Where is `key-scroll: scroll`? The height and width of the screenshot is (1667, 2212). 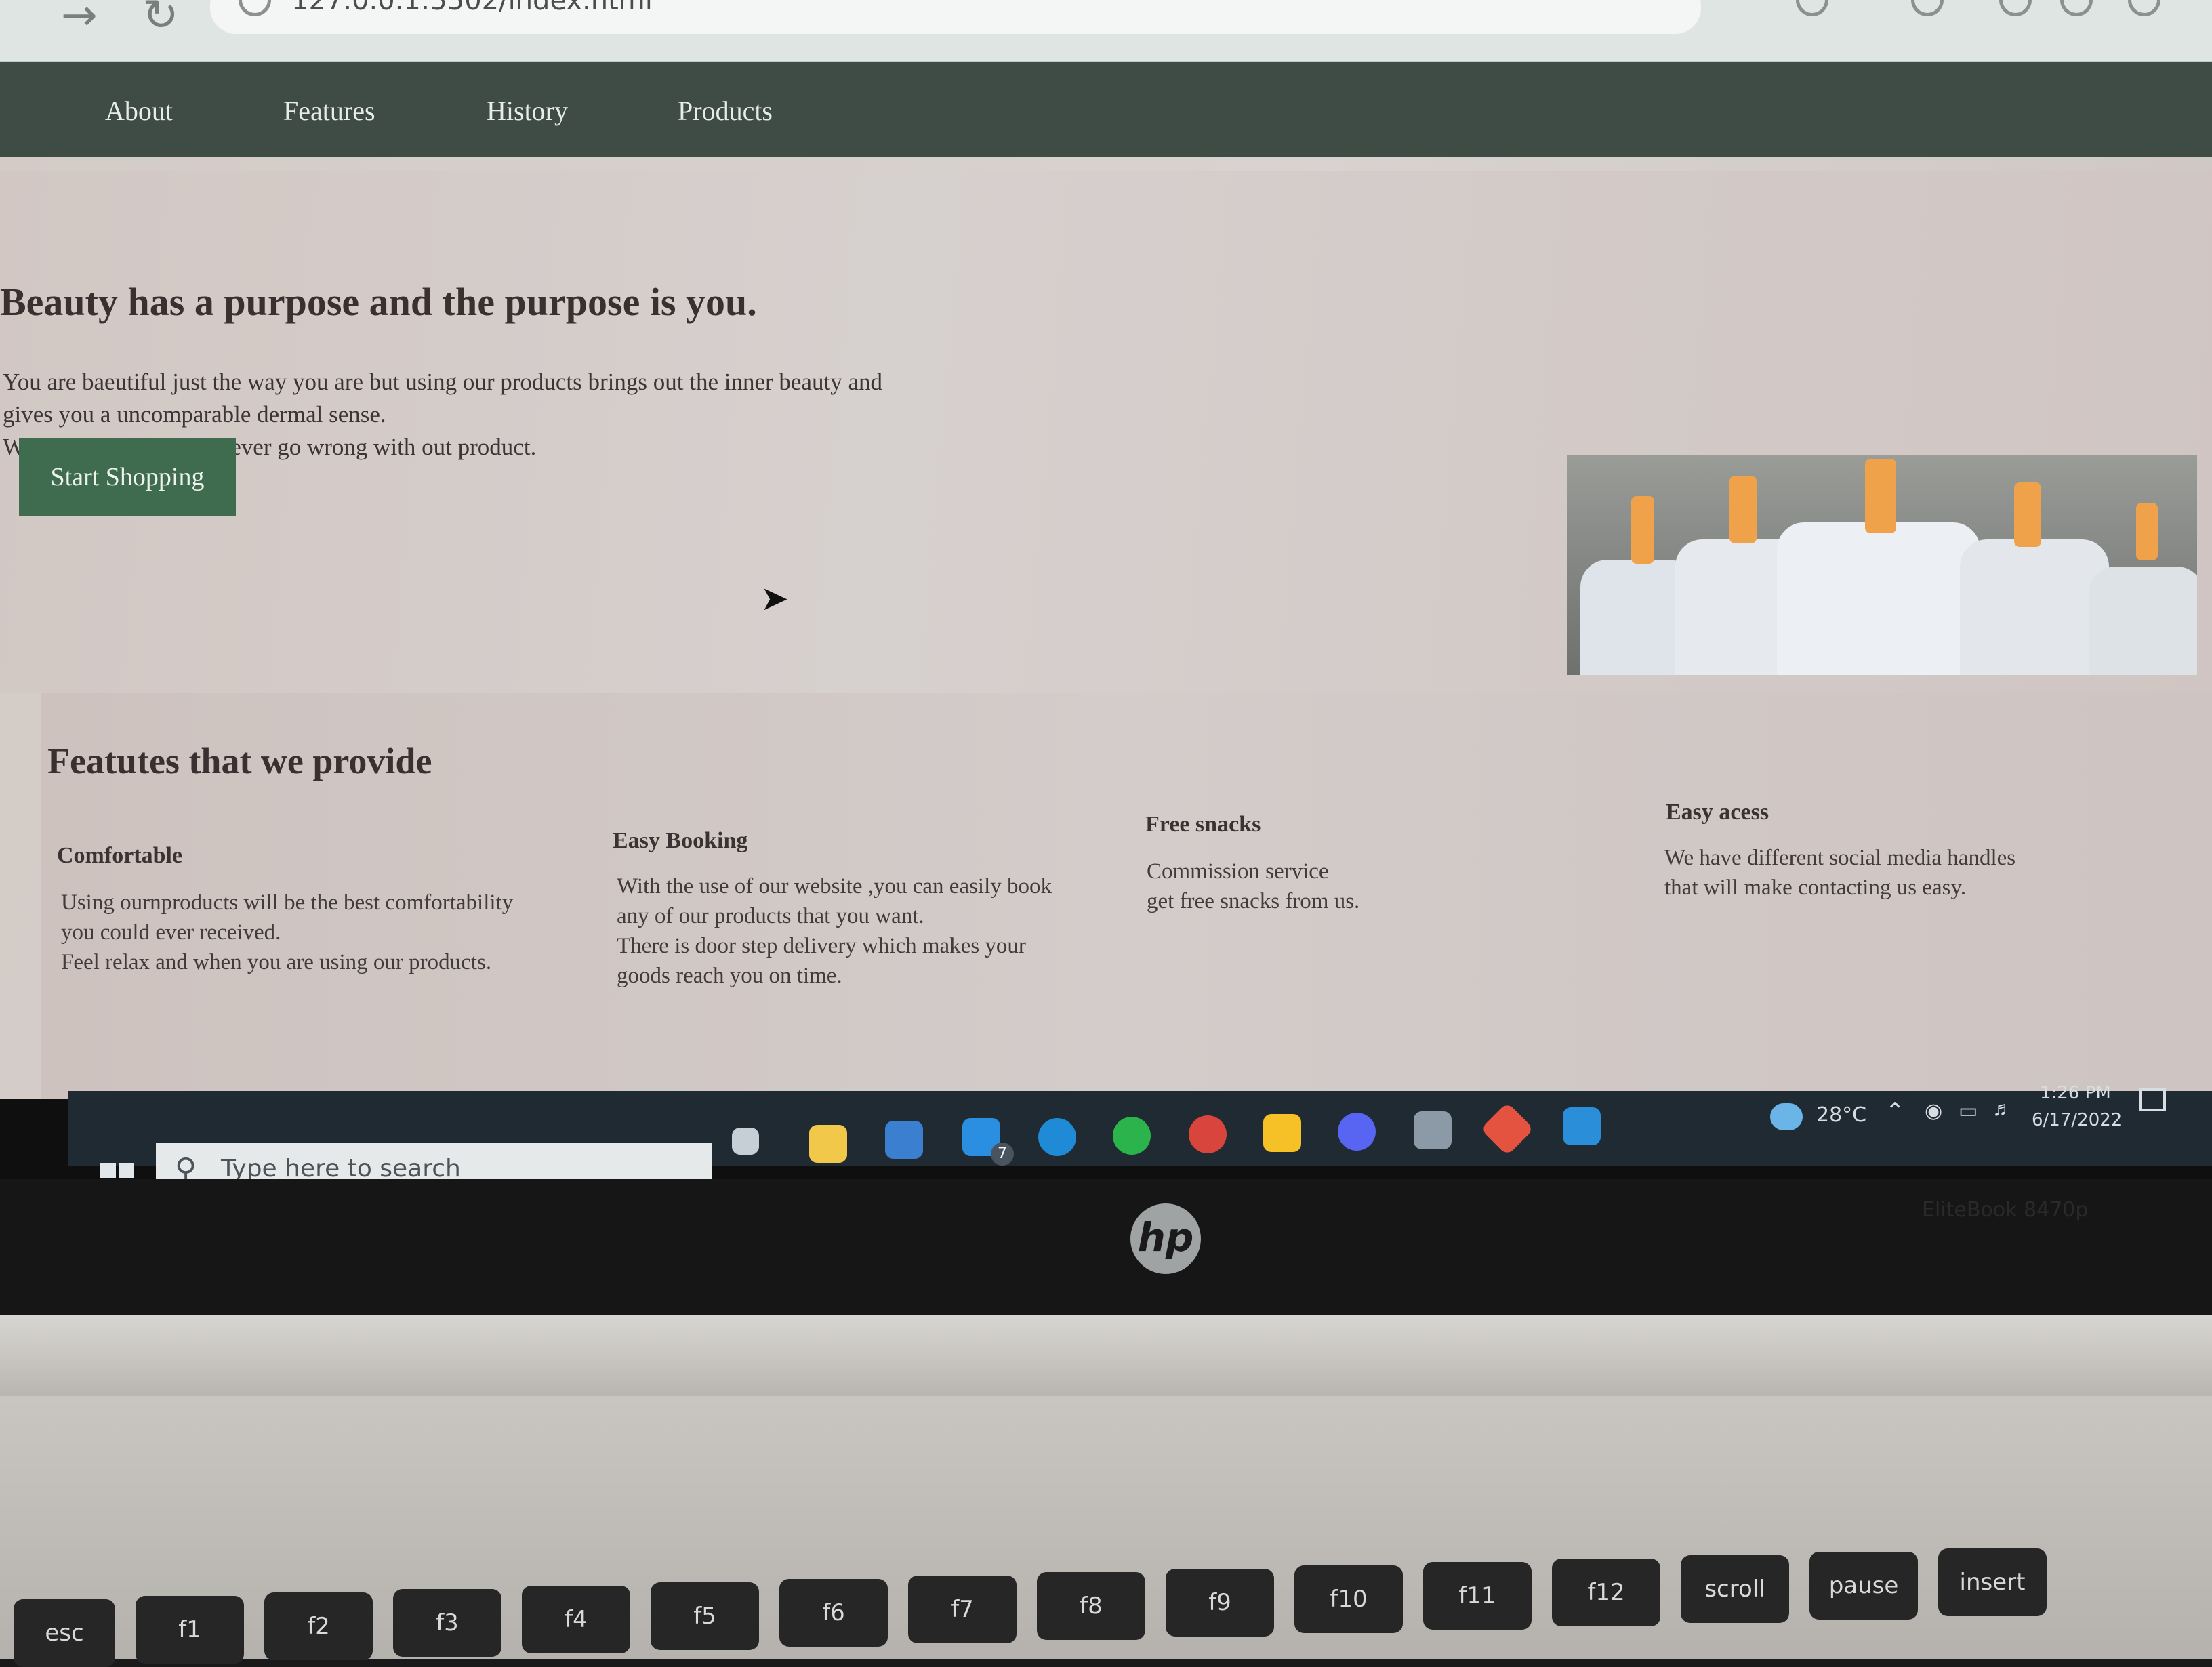
key-scroll: scroll is located at coordinates (1735, 1589).